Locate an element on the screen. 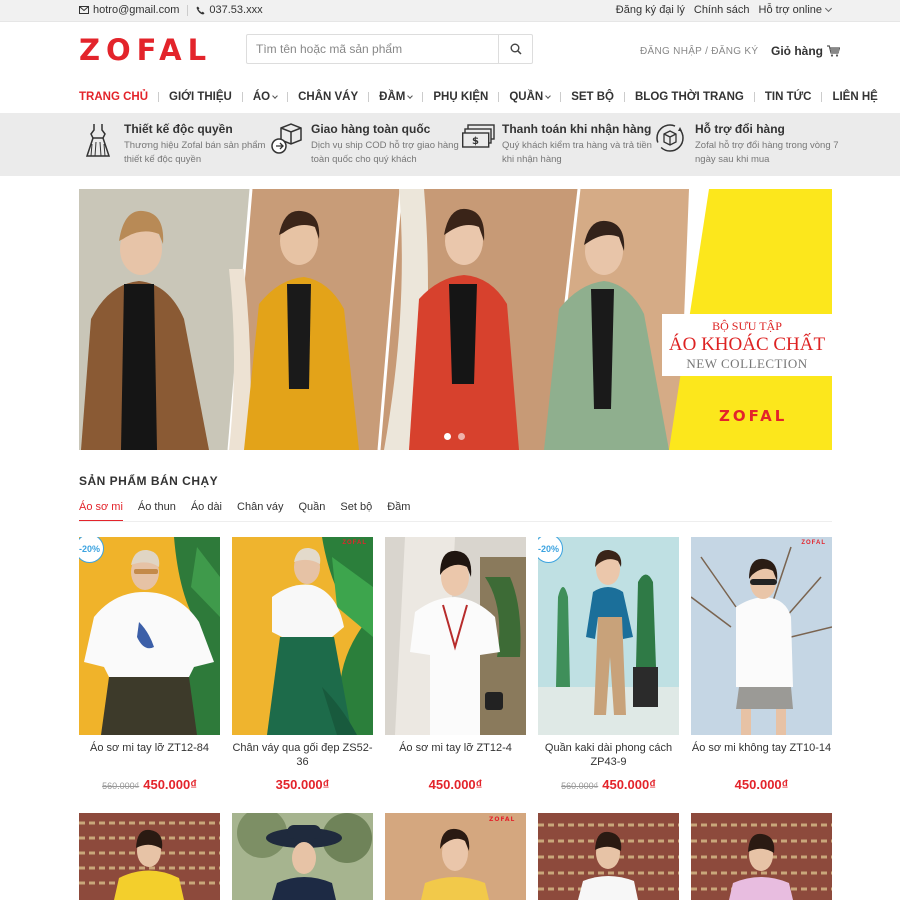 Image resolution: width=900 pixels, height=900 pixels. search-button is located at coordinates (515, 49).